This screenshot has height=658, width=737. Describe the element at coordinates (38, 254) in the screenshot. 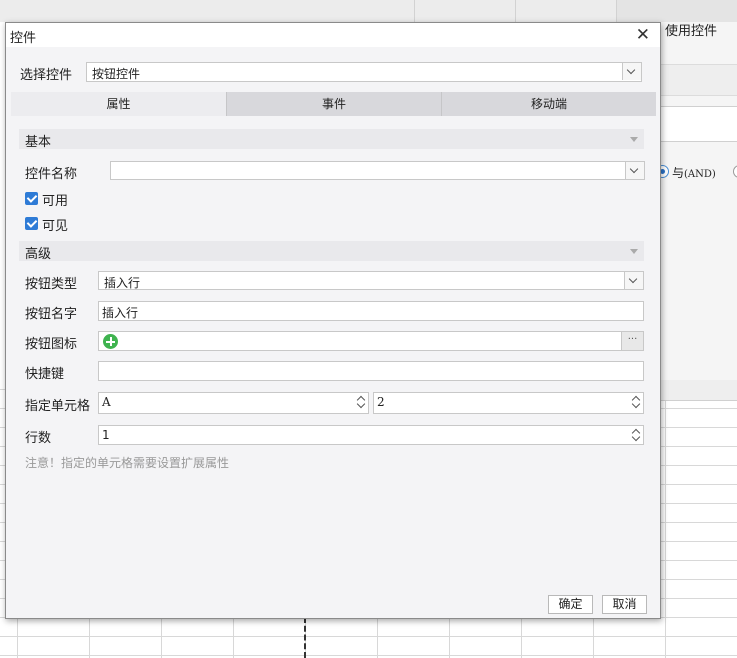

I see `advanced-section-label: 高级` at that location.